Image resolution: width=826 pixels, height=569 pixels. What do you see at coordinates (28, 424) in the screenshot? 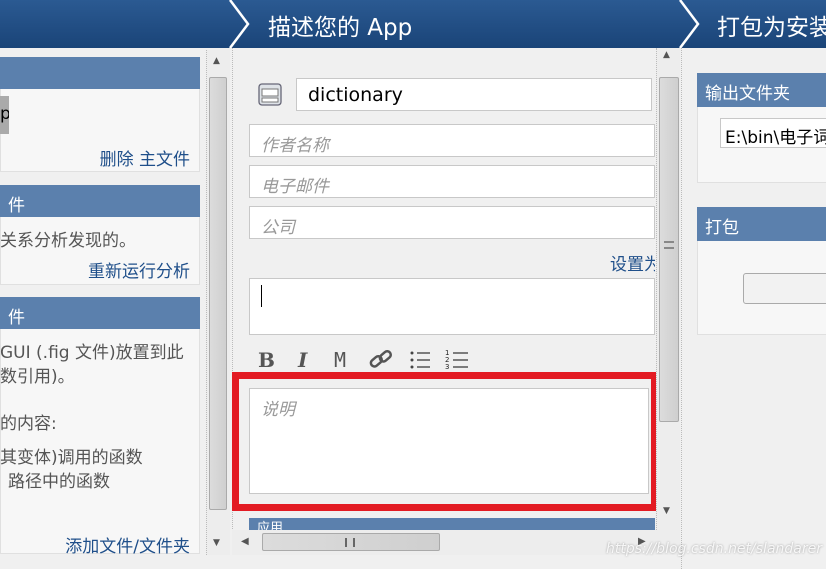
I see `help-text-line: 的内容:` at bounding box center [28, 424].